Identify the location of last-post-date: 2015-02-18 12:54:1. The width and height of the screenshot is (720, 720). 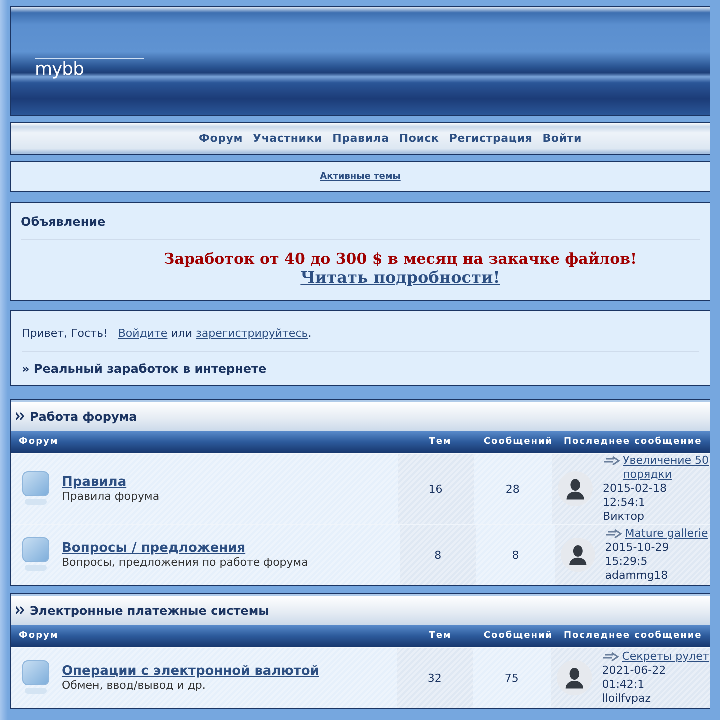
(635, 496).